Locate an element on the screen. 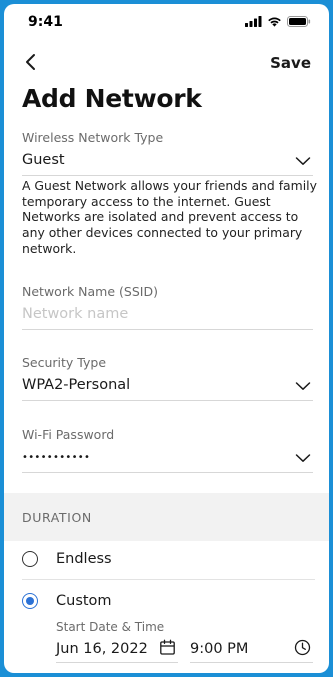  calendar-icon is located at coordinates (167, 647).